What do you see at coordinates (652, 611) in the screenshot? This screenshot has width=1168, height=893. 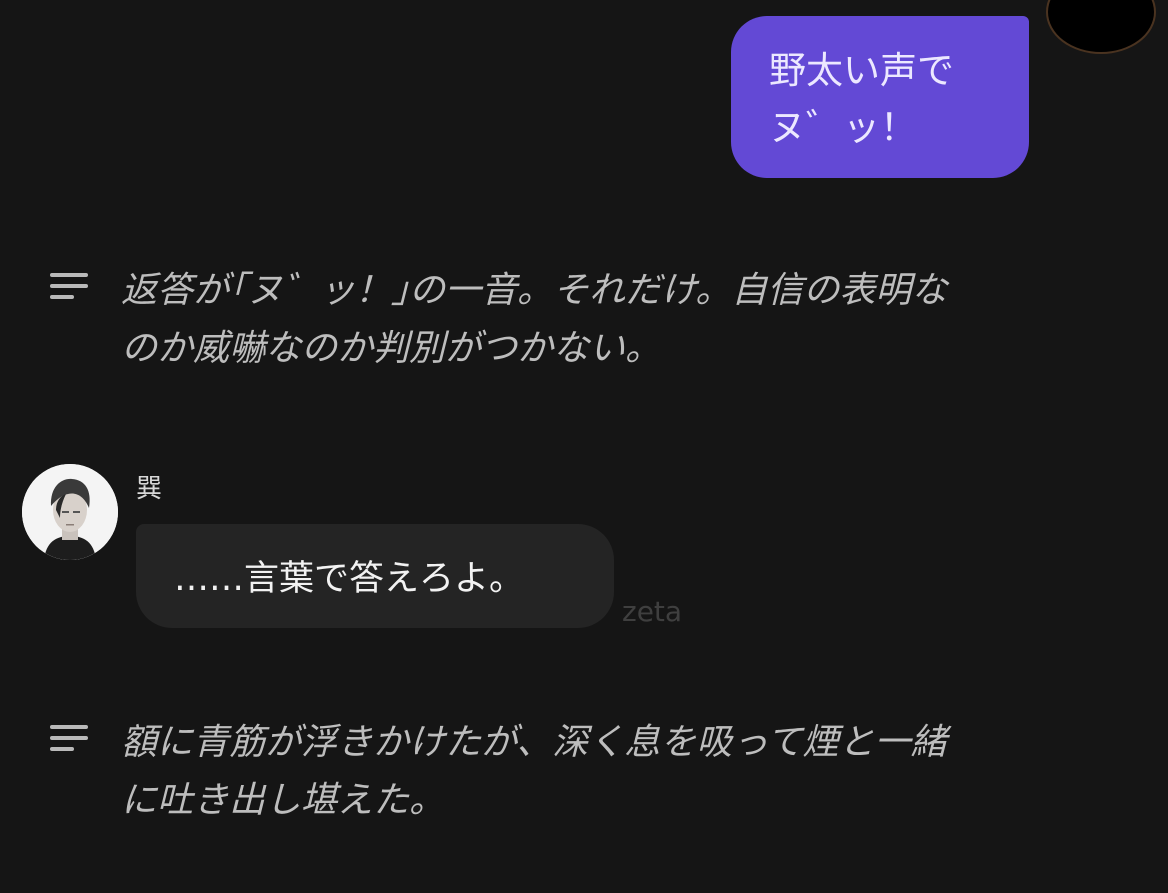 I see `watermark-logo: zeta` at bounding box center [652, 611].